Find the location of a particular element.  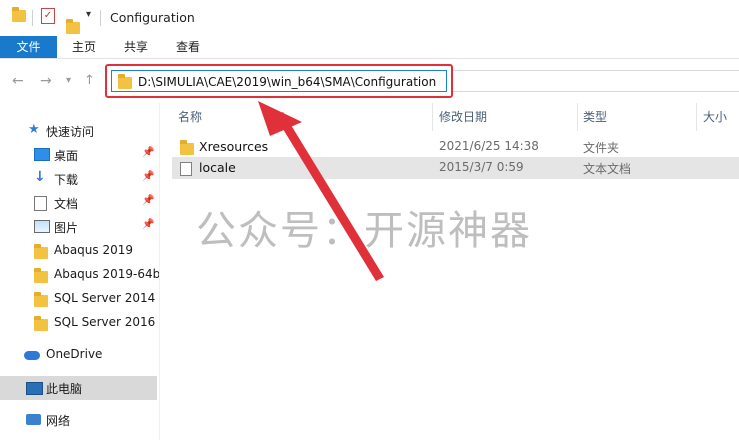

back-arrow-icon: ← is located at coordinates (18, 81).